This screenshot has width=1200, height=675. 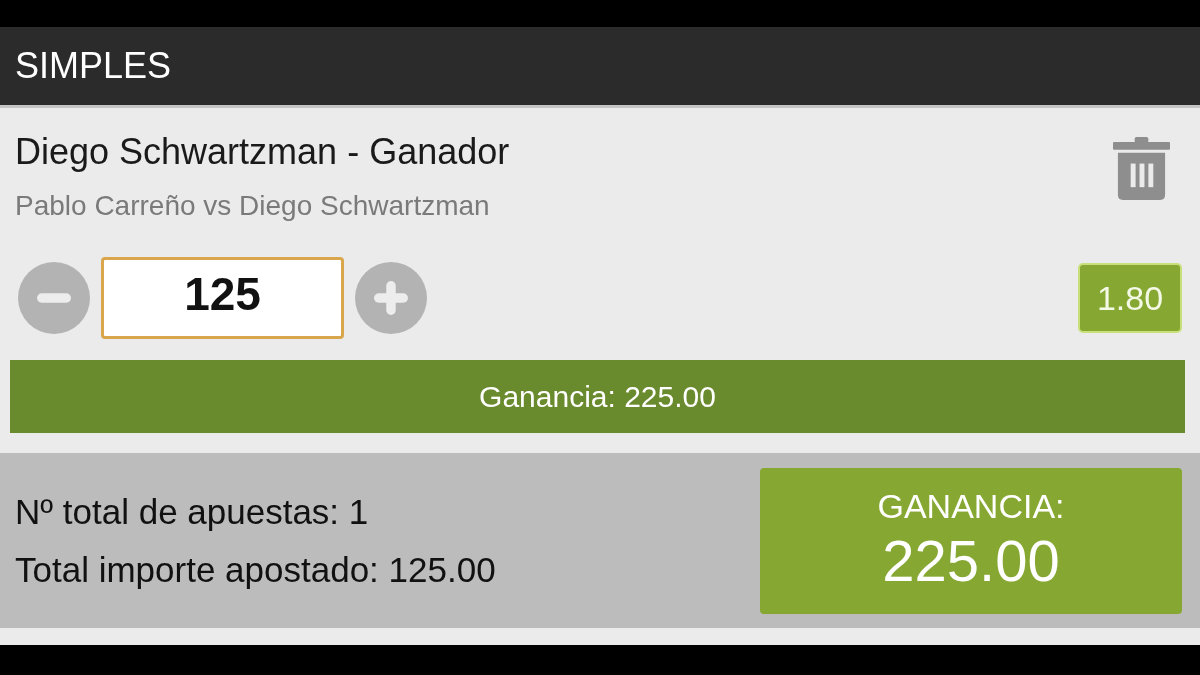 What do you see at coordinates (971, 505) in the screenshot?
I see `payout-label: GANANCIA:` at bounding box center [971, 505].